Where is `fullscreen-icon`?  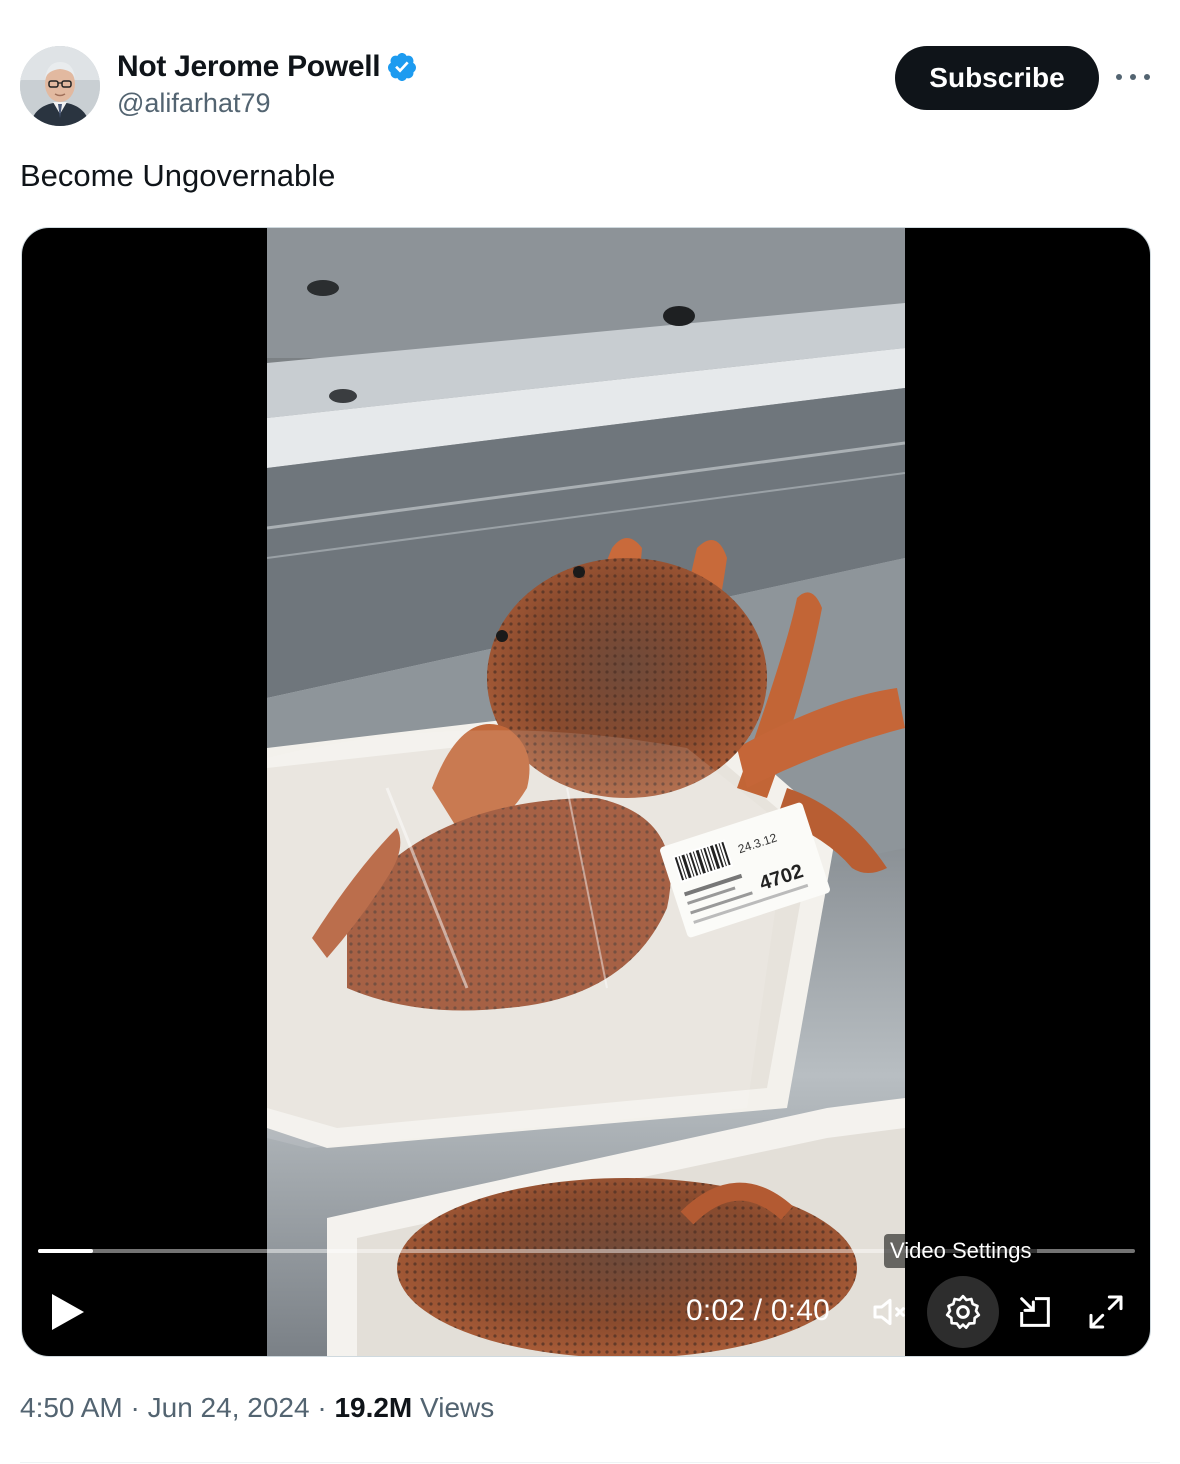 fullscreen-icon is located at coordinates (1106, 1312).